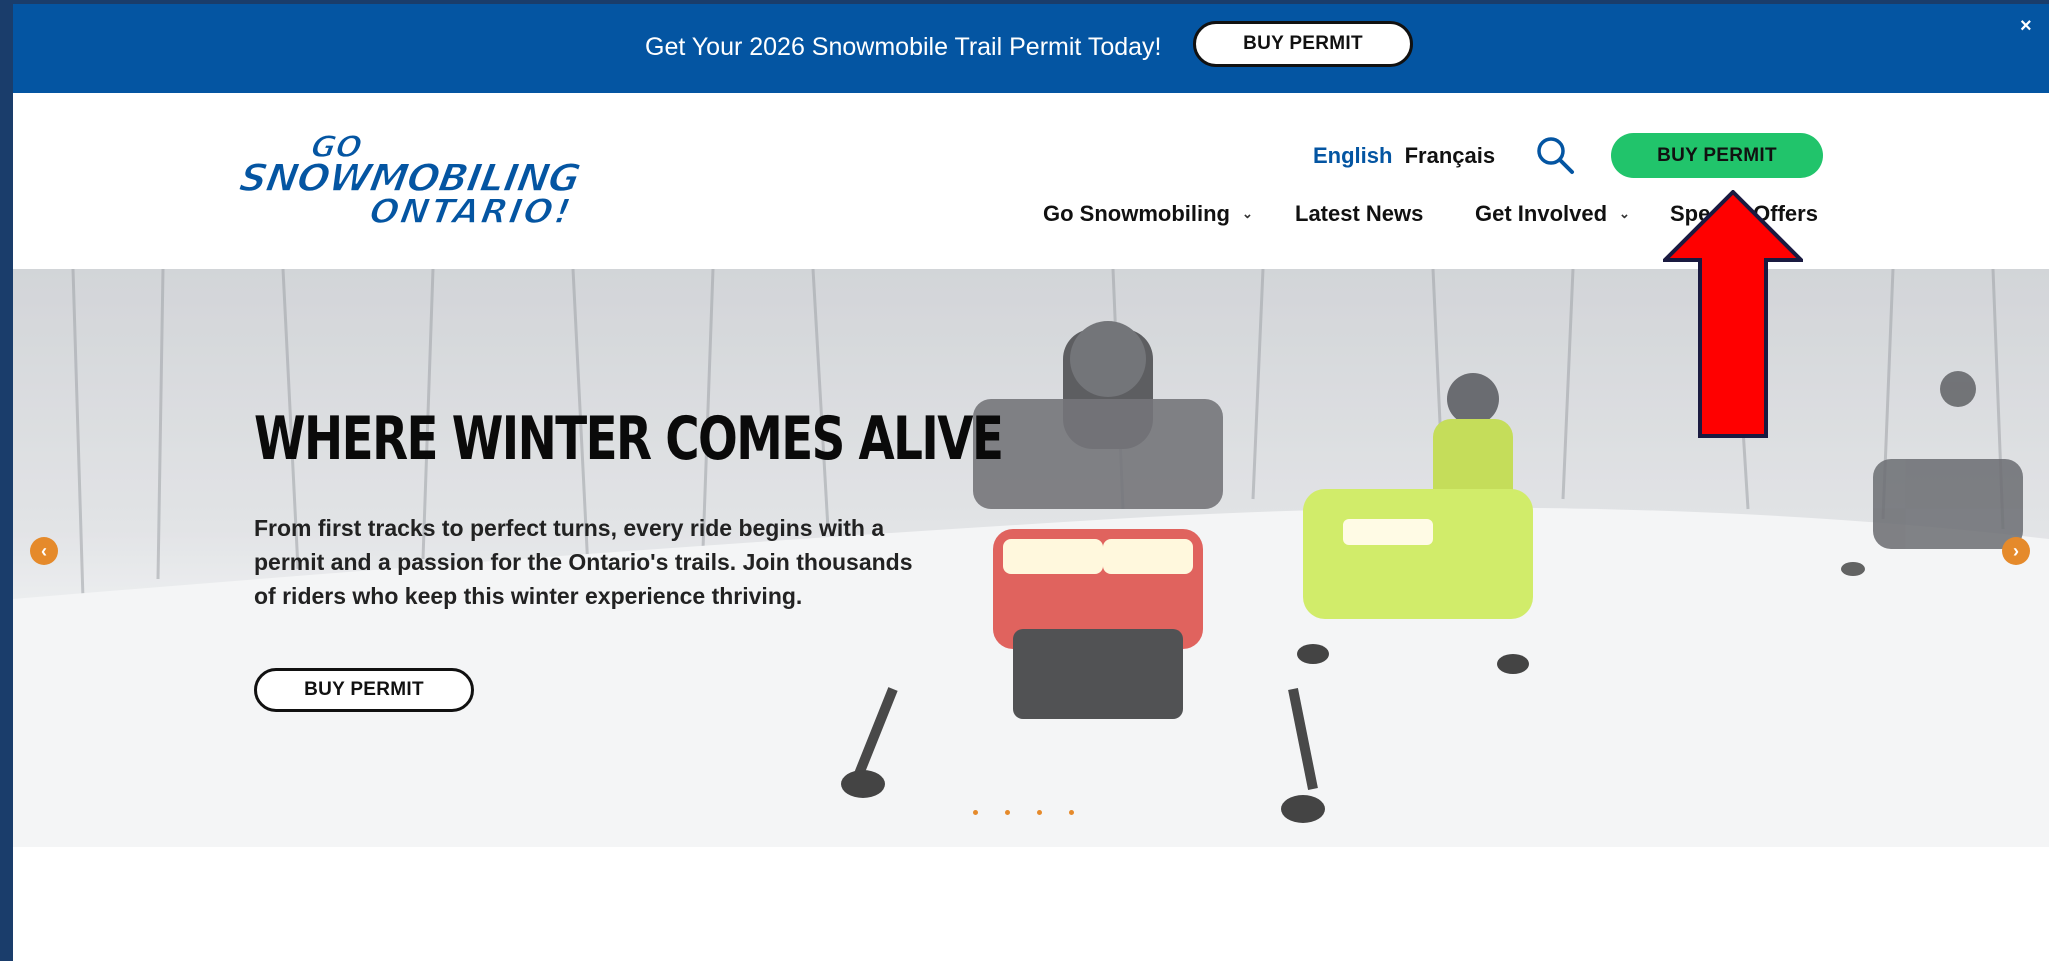  What do you see at coordinates (1555, 155) in the screenshot?
I see `search-icon` at bounding box center [1555, 155].